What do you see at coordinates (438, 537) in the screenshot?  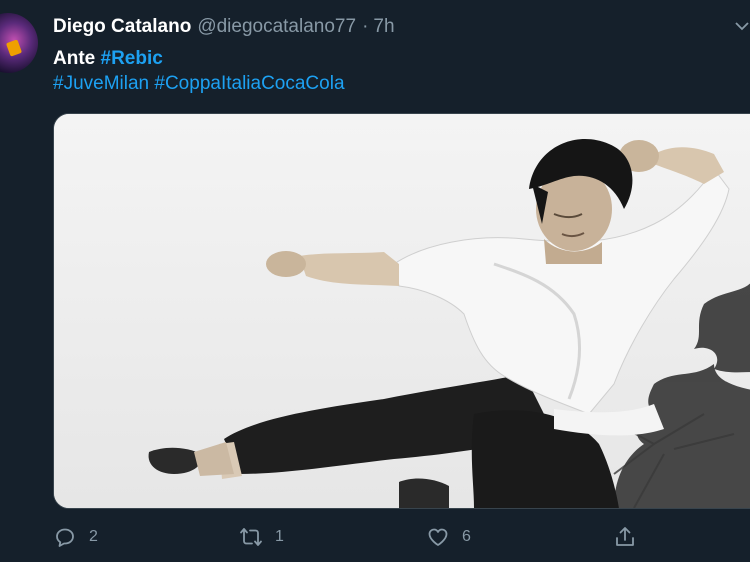 I see `heart-icon` at bounding box center [438, 537].